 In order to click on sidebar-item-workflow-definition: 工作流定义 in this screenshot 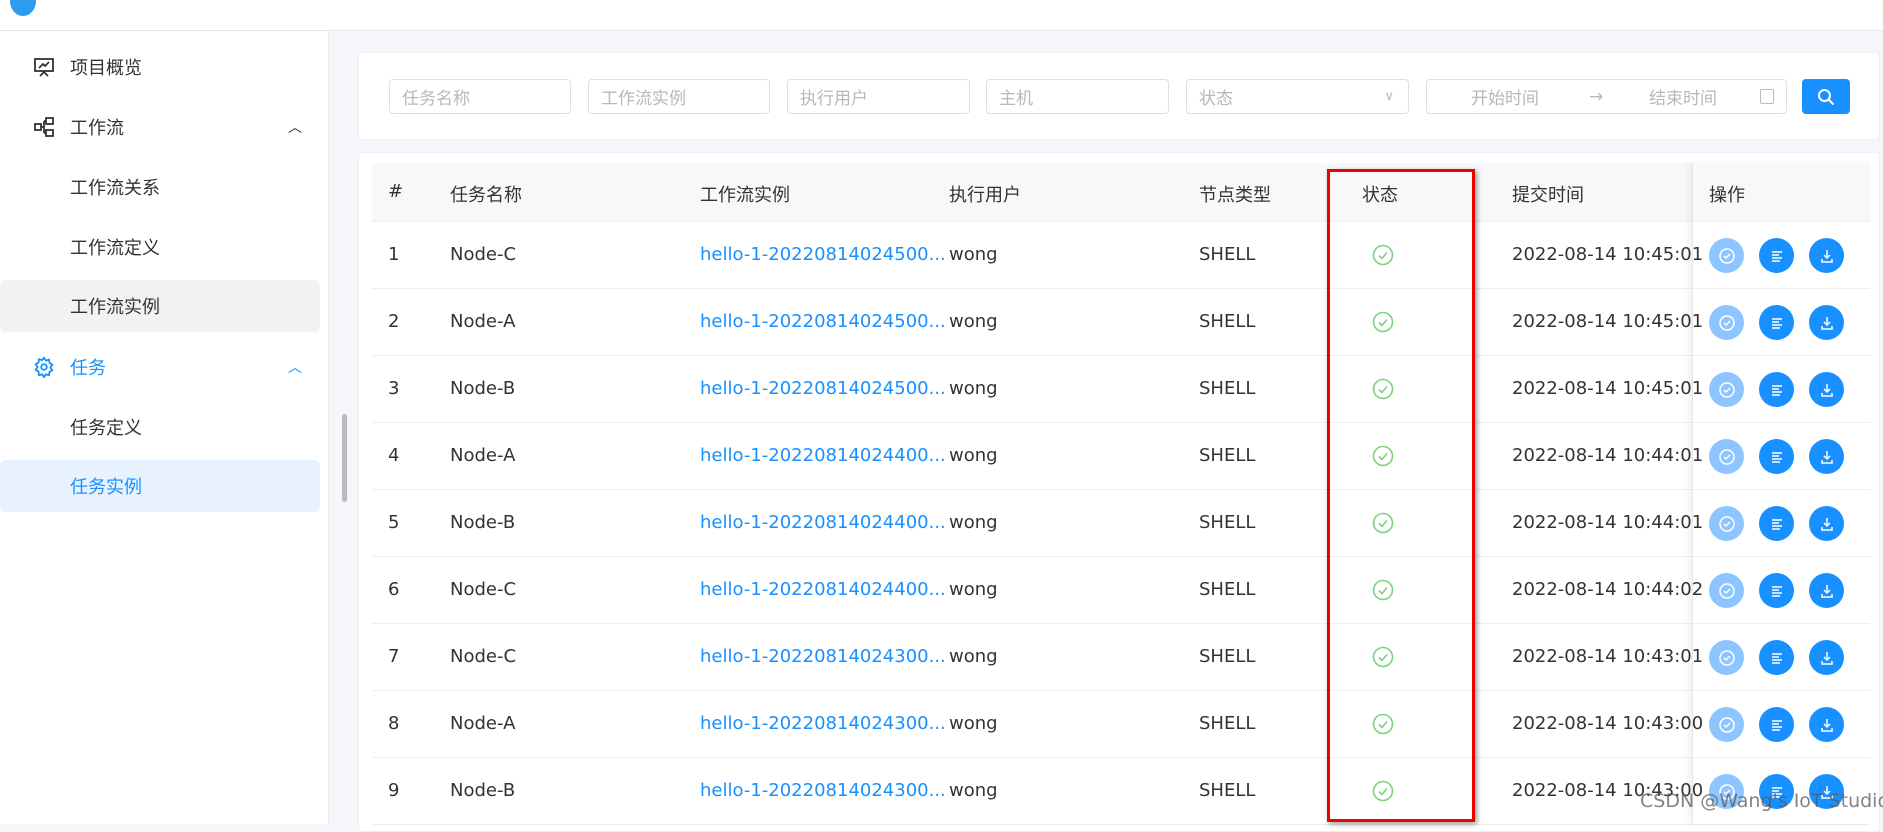, I will do `click(160, 247)`.